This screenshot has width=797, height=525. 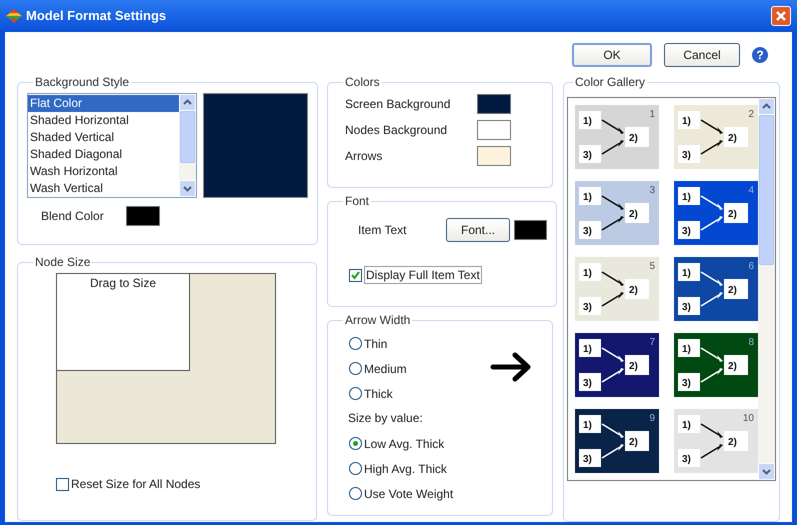 I want to click on close-button, so click(x=781, y=16).